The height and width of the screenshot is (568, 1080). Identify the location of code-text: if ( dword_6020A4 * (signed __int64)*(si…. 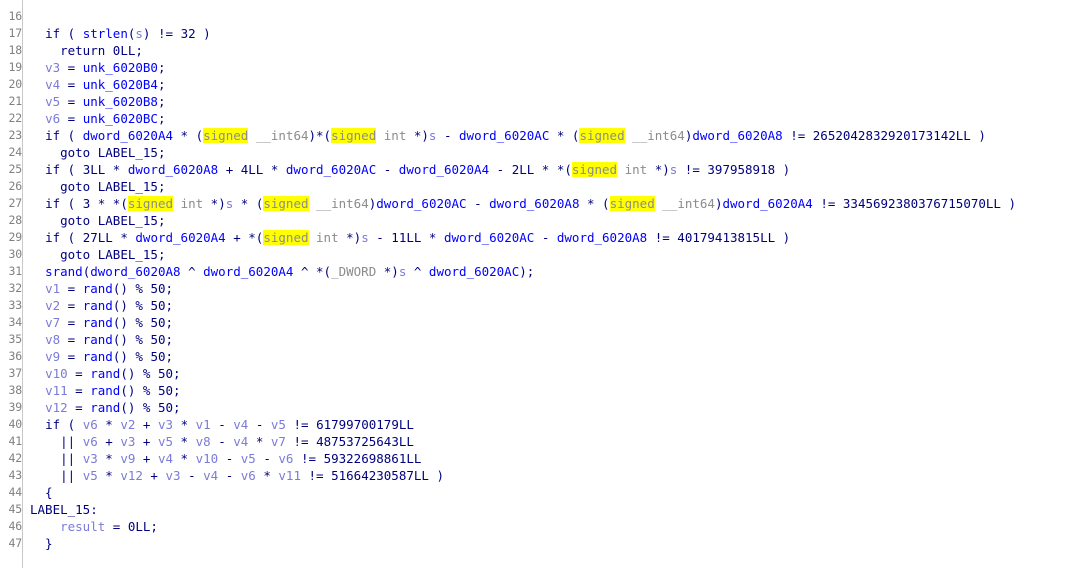
(504, 135).